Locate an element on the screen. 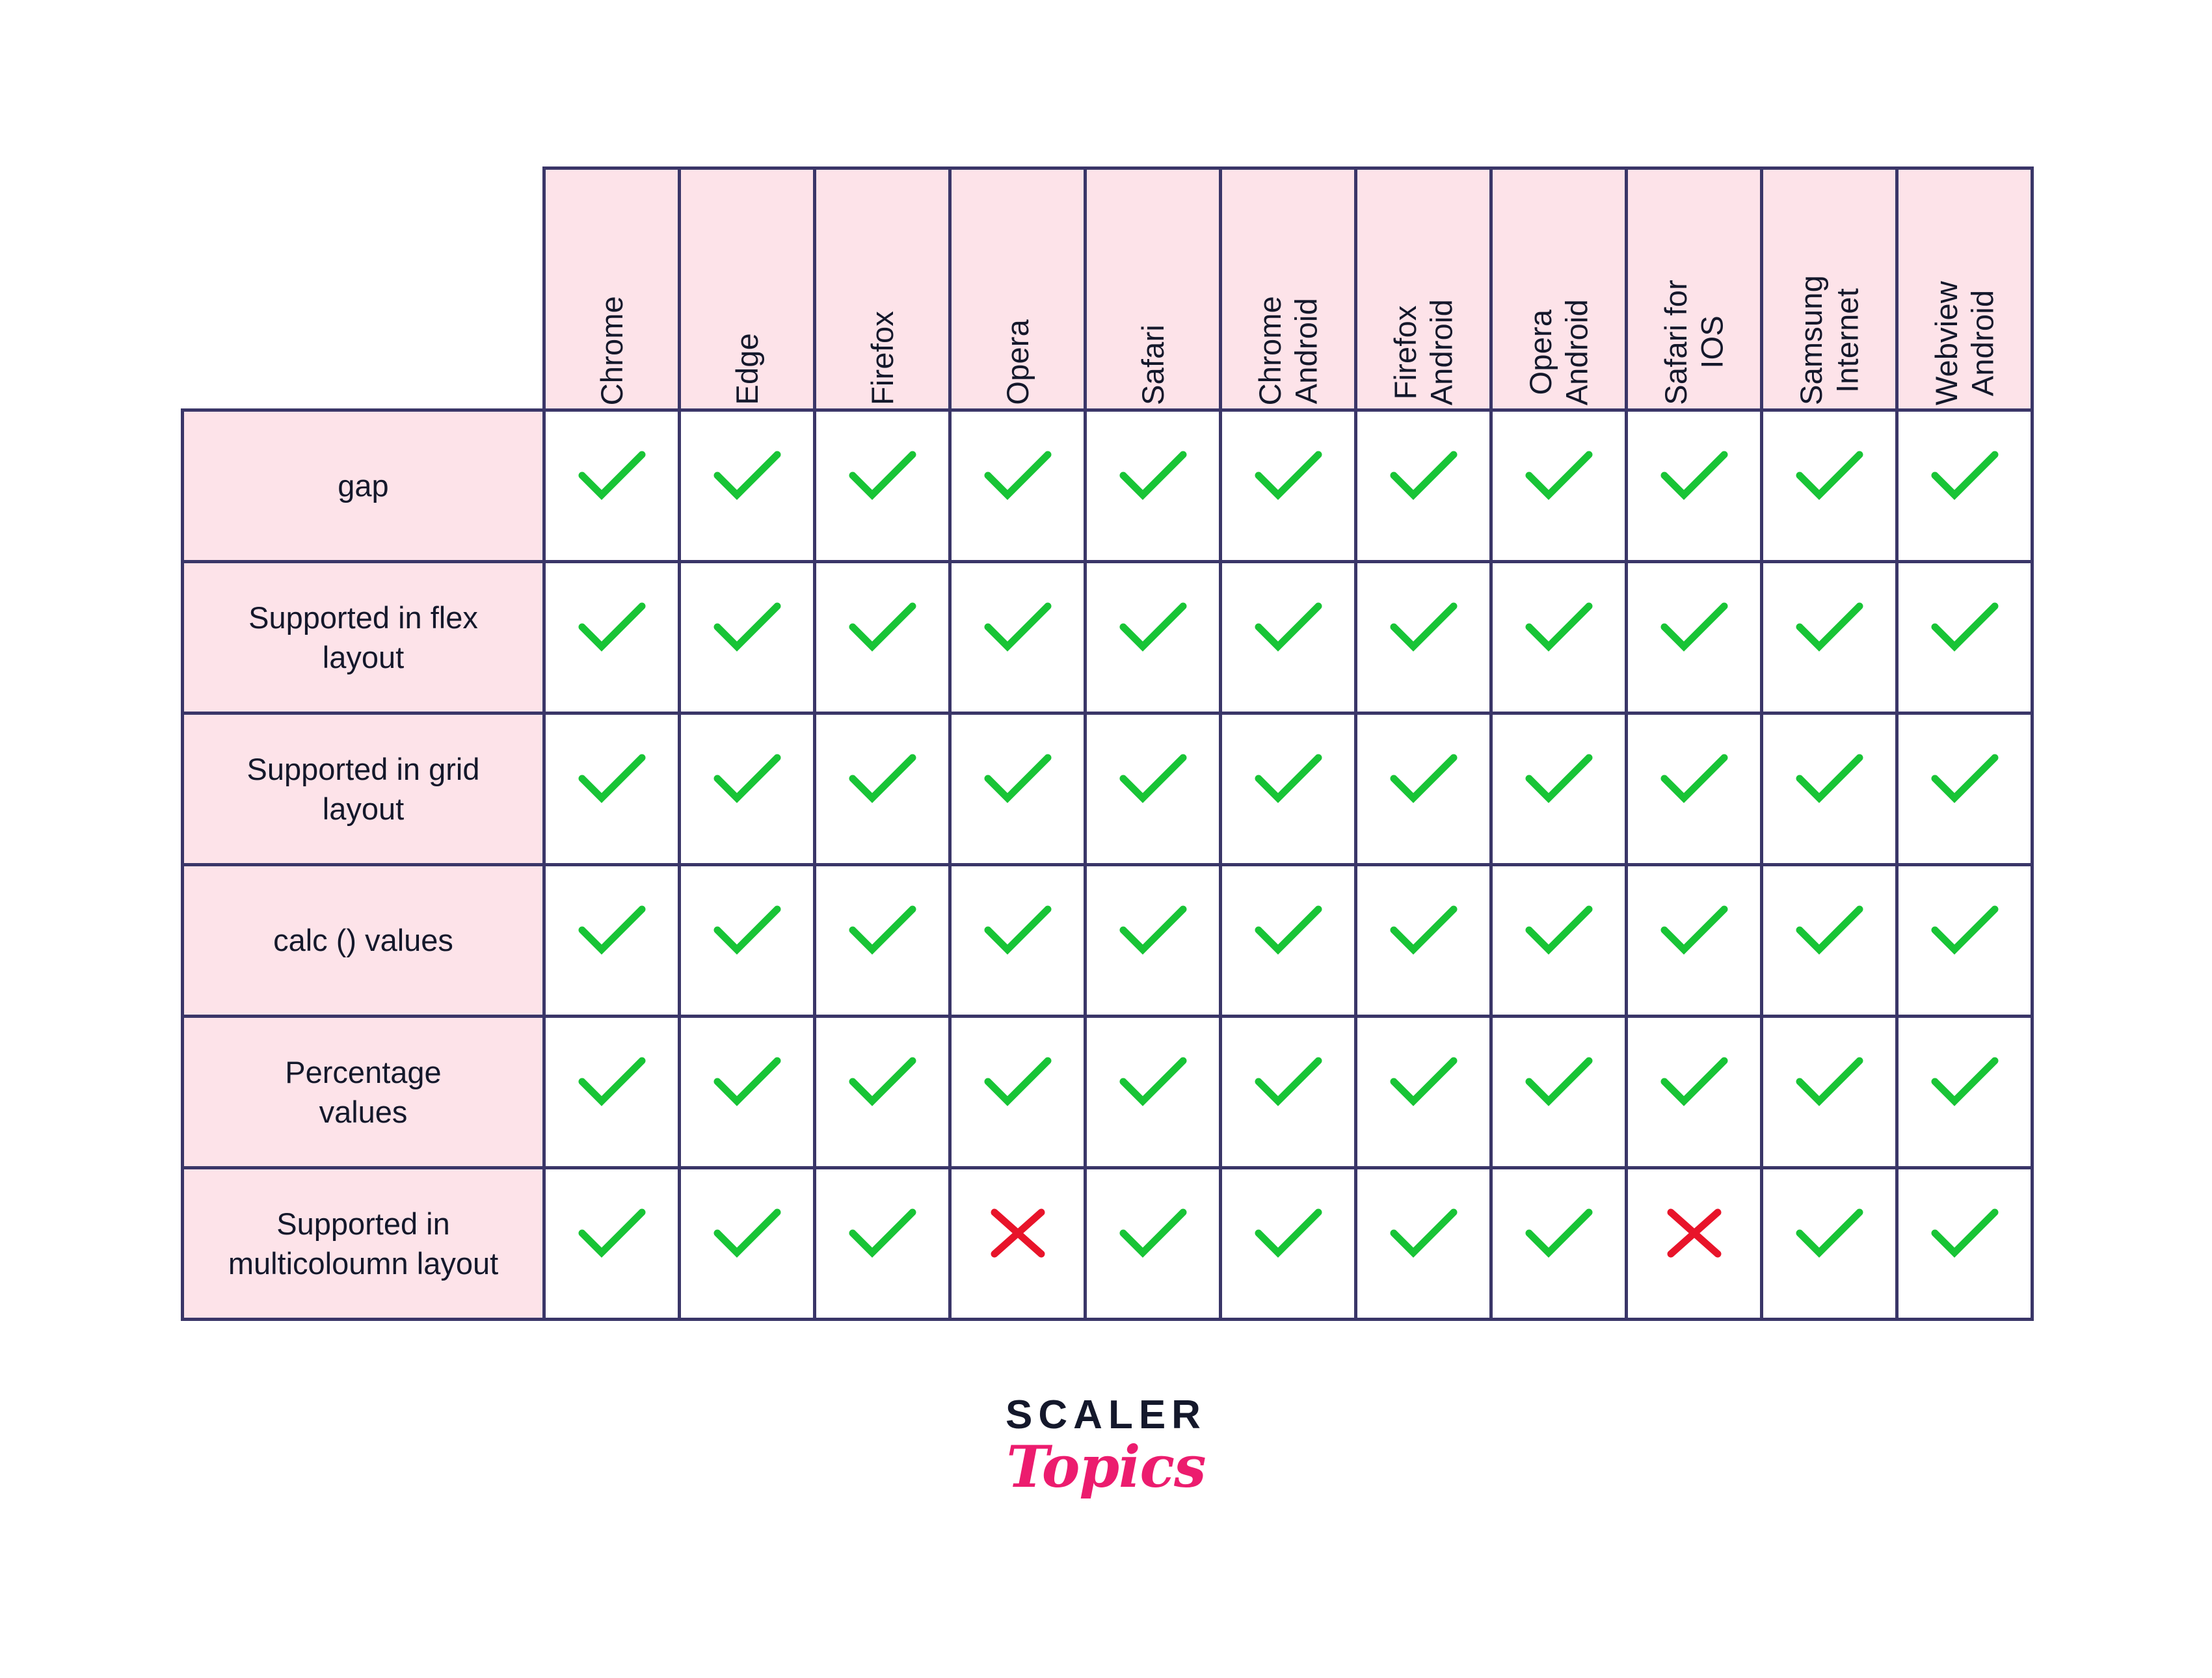 This screenshot has height=1678, width=2212. support-cell-gap-firefox is located at coordinates (883, 485).